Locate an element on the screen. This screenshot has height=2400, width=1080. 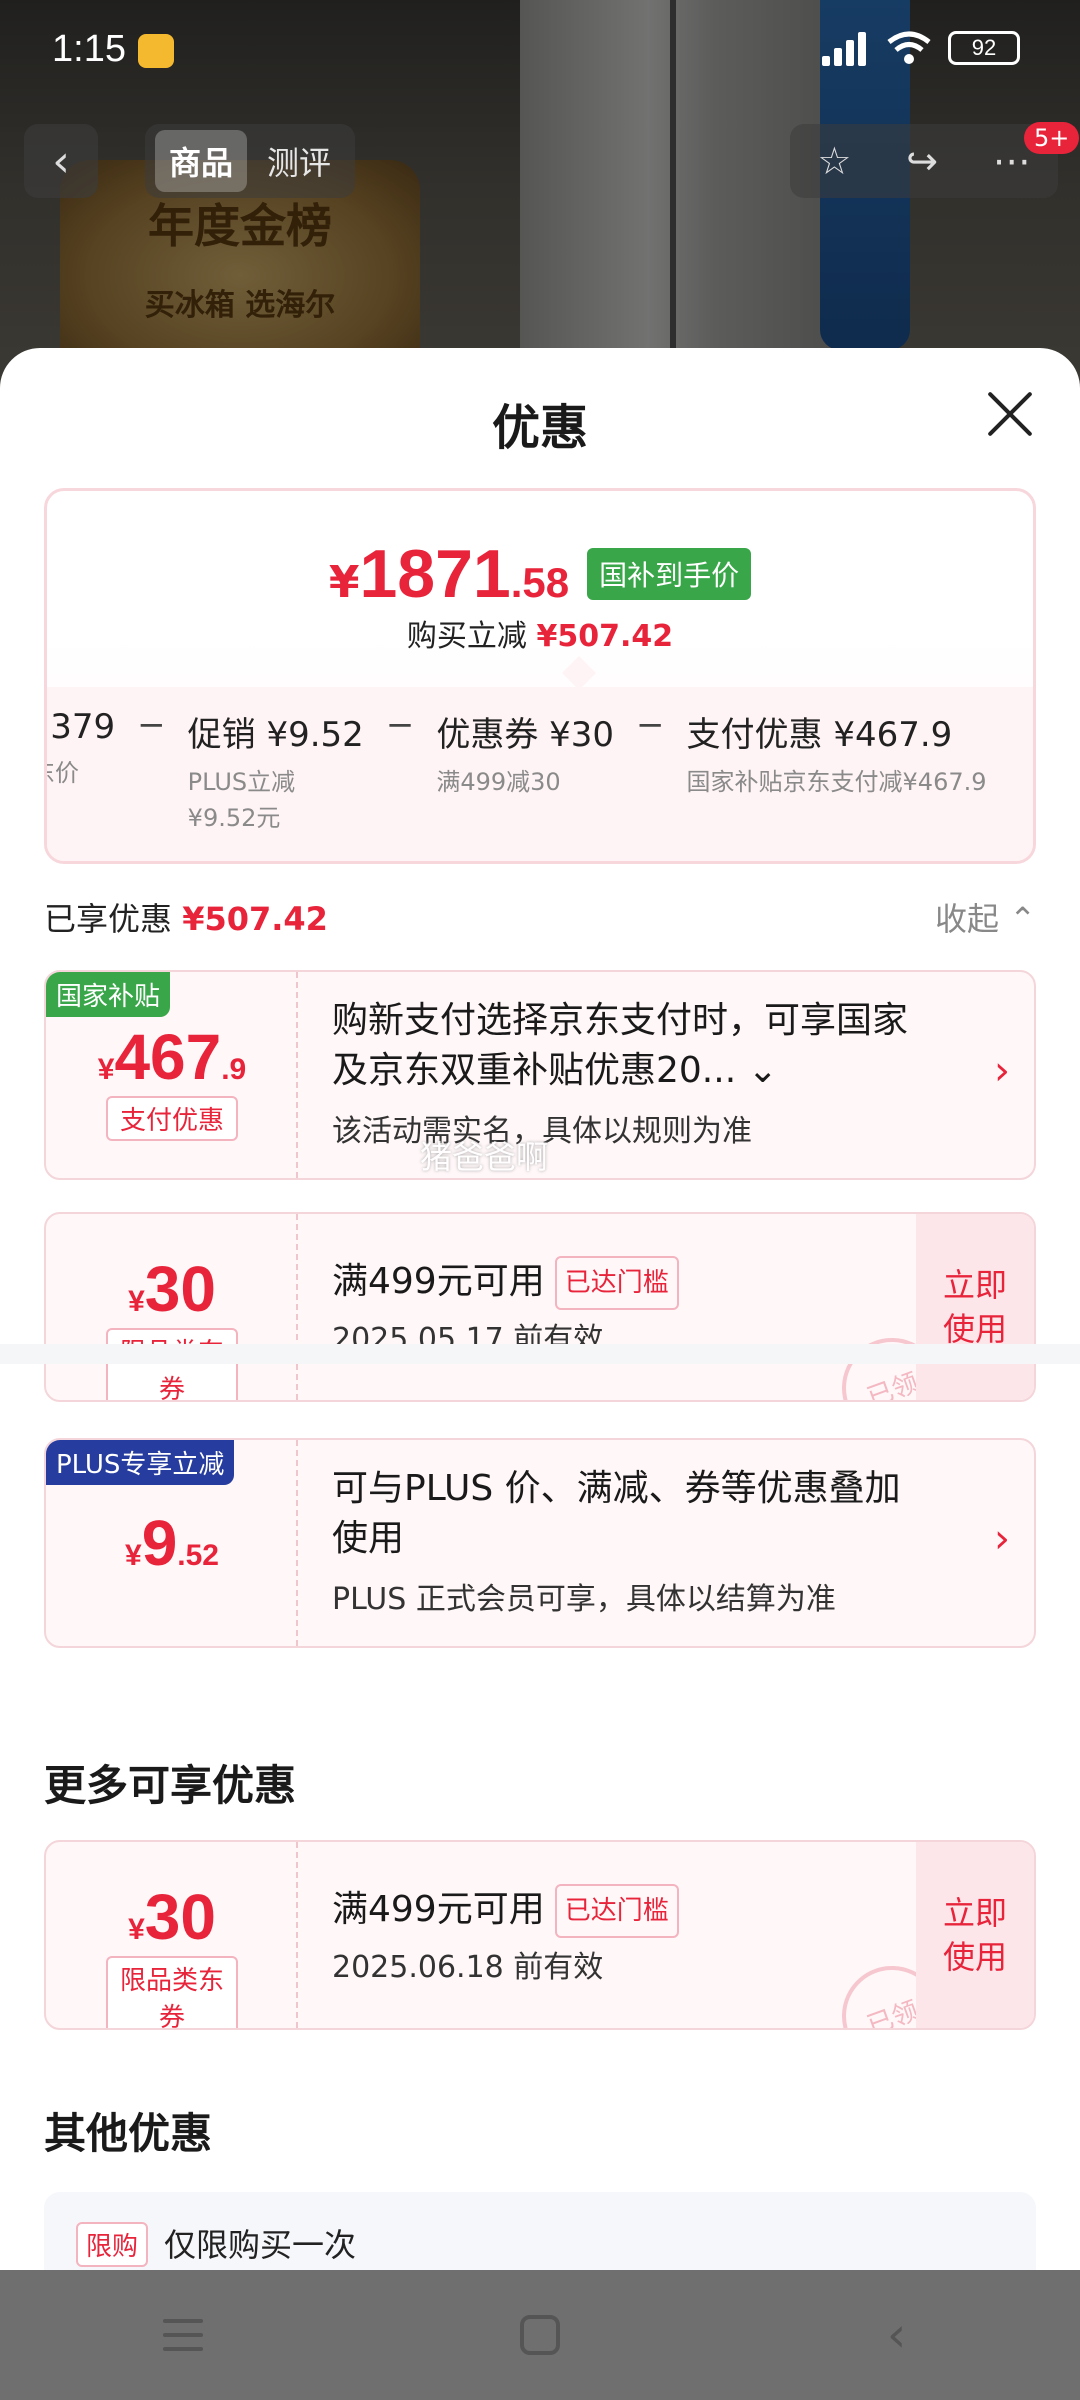
instant-discount: 购买立减 ¥507.42 is located at coordinates (540, 633).